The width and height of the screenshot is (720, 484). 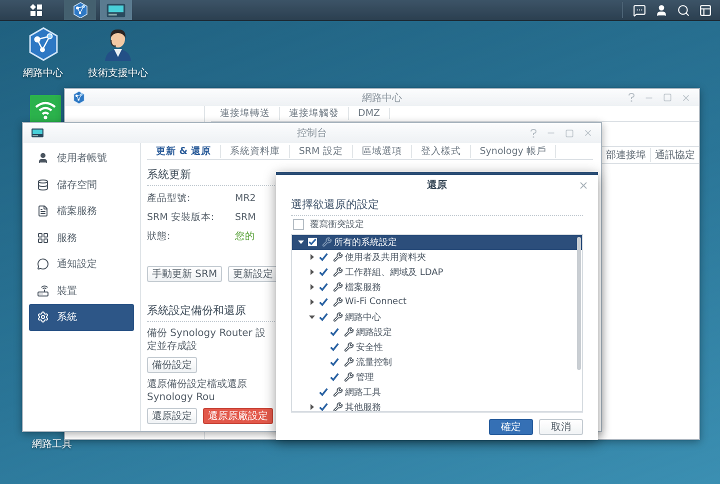 What do you see at coordinates (369, 113) in the screenshot?
I see `tab: DMZ` at bounding box center [369, 113].